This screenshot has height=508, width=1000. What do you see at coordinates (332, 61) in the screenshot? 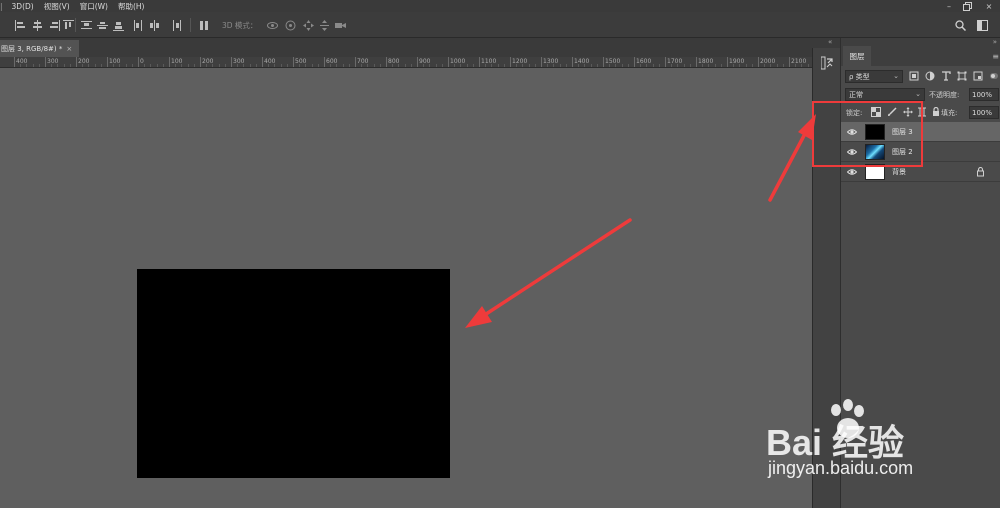
I see `ruler-label: 600` at bounding box center [332, 61].